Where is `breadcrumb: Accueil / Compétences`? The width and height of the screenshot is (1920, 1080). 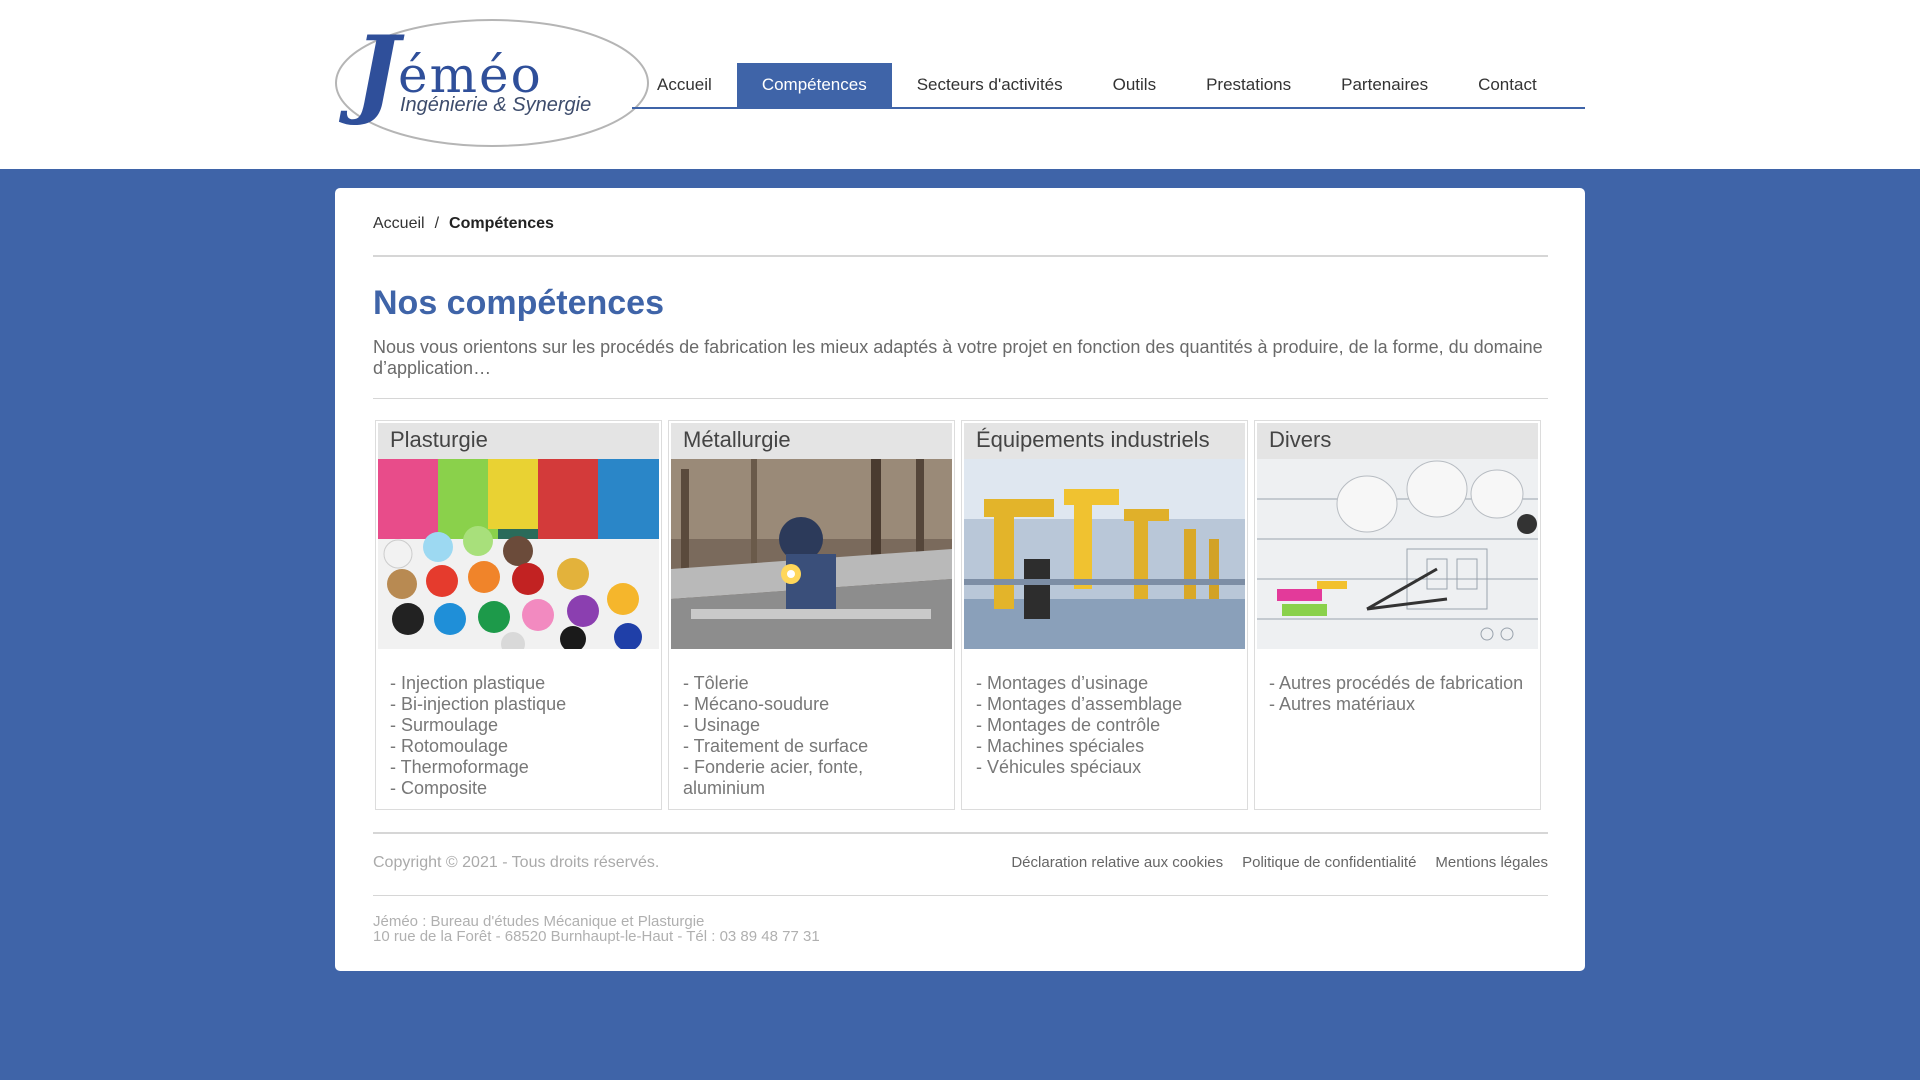 breadcrumb: Accueil / Compétences is located at coordinates (463, 224).